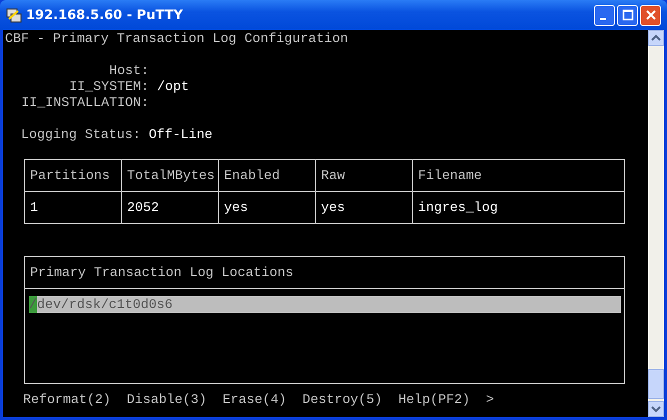 The width and height of the screenshot is (667, 420). I want to click on field-label: Host:, so click(128, 71).